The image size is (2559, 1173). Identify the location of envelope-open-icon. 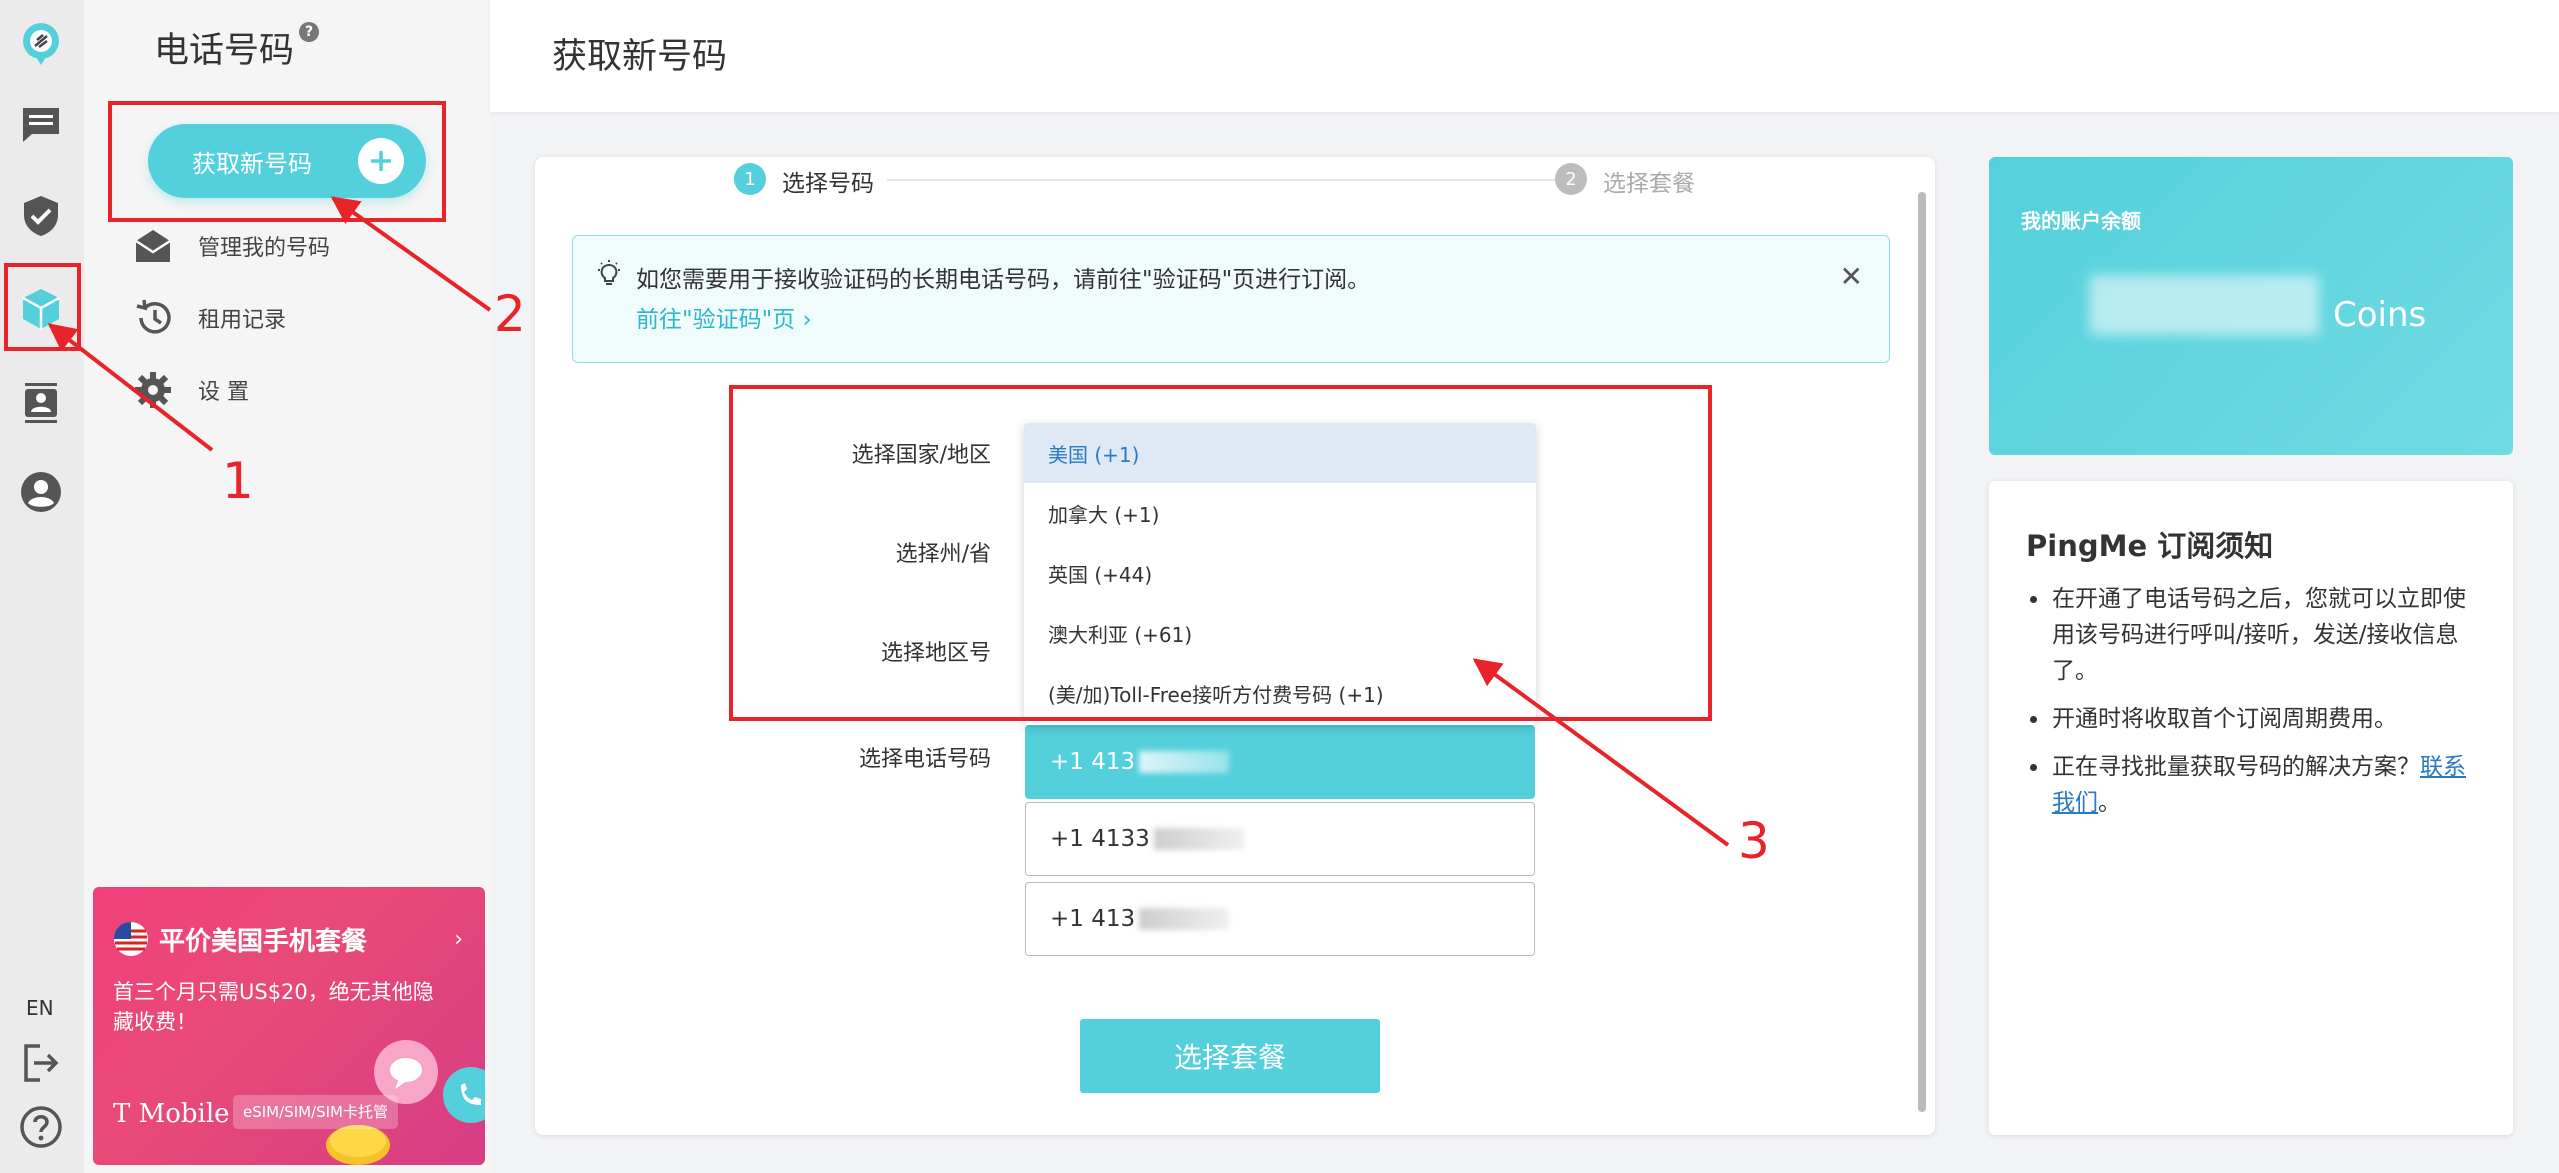
(153, 246).